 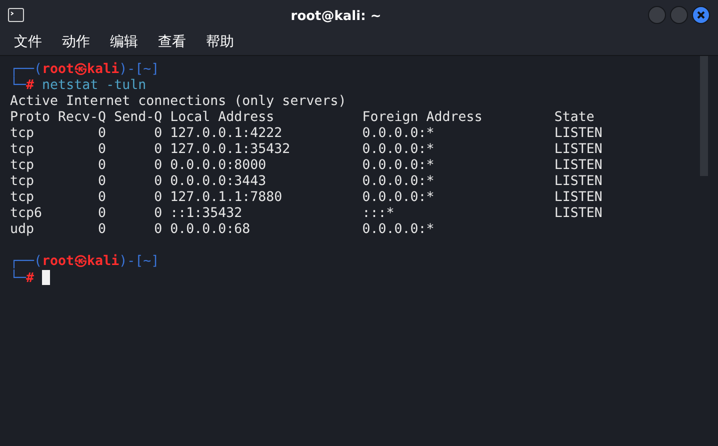 I want to click on close-icon, so click(x=701, y=15).